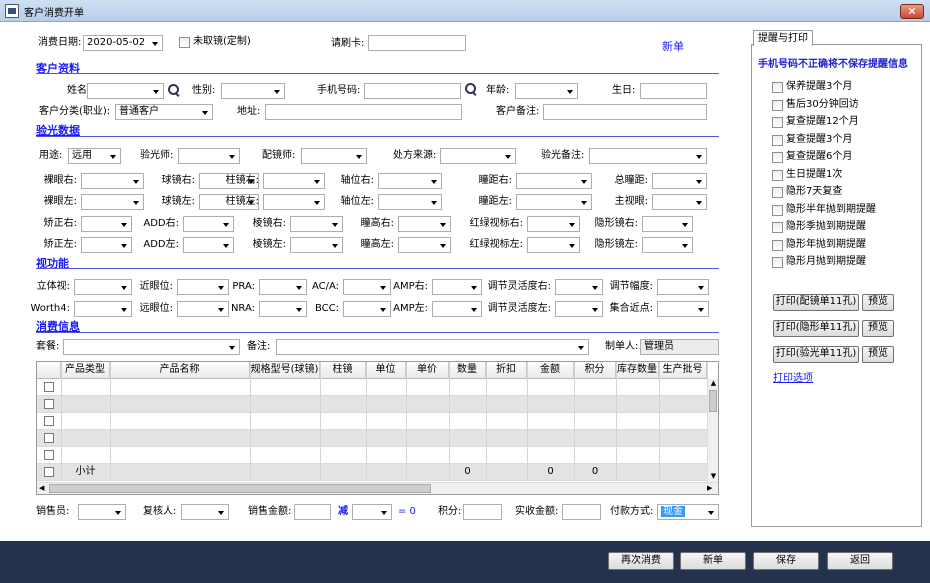 This screenshot has width=930, height=583. I want to click on phone-search-icon, so click(471, 89).